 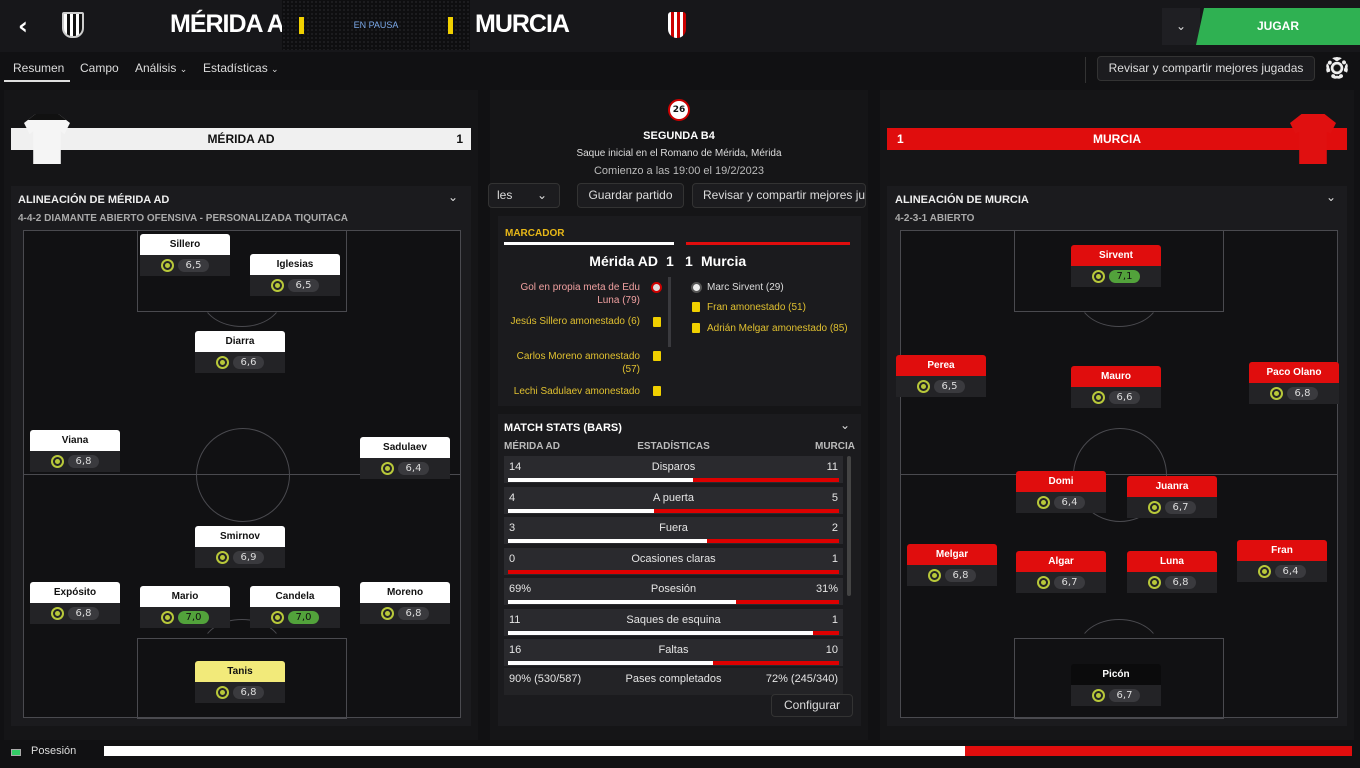 What do you see at coordinates (376, 25) in the screenshot?
I see `match-status-box: EN PAUSA` at bounding box center [376, 25].